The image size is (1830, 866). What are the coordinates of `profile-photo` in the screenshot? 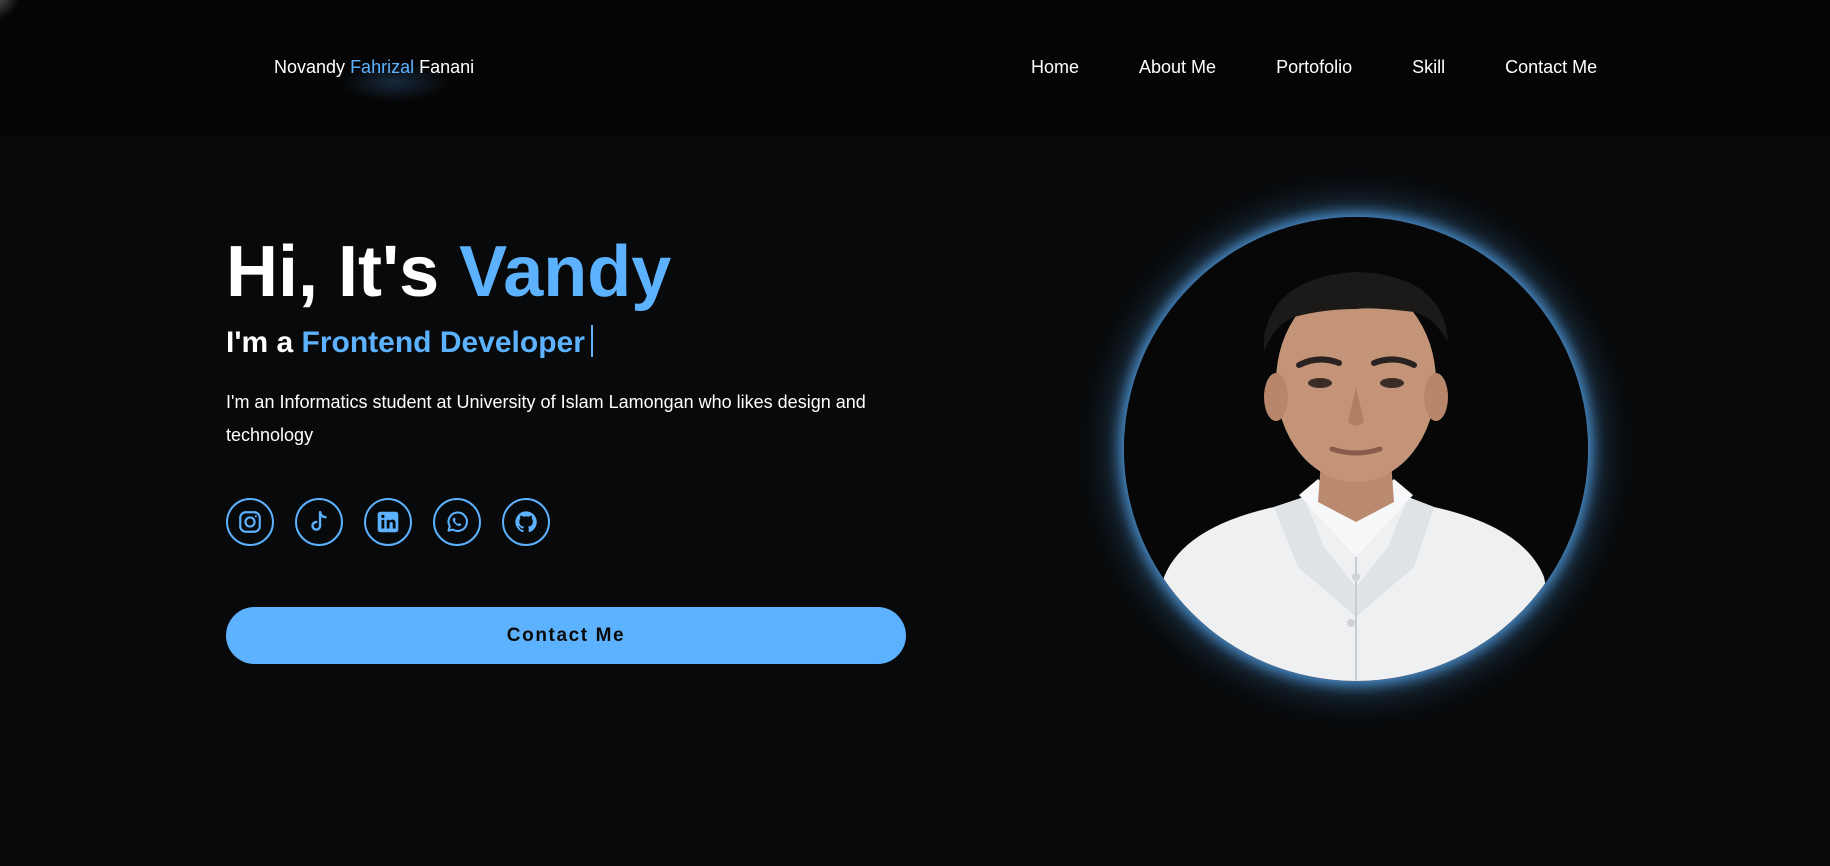 It's located at (1356, 449).